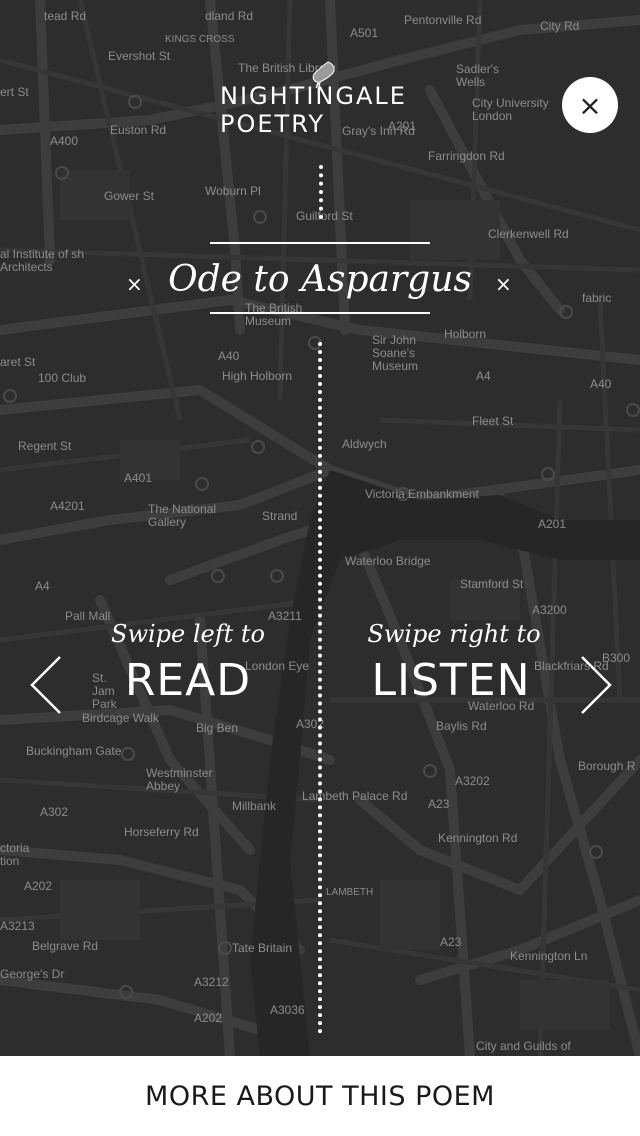 The height and width of the screenshot is (1136, 640). I want to click on title-marker-right-icon: ×, so click(503, 284).